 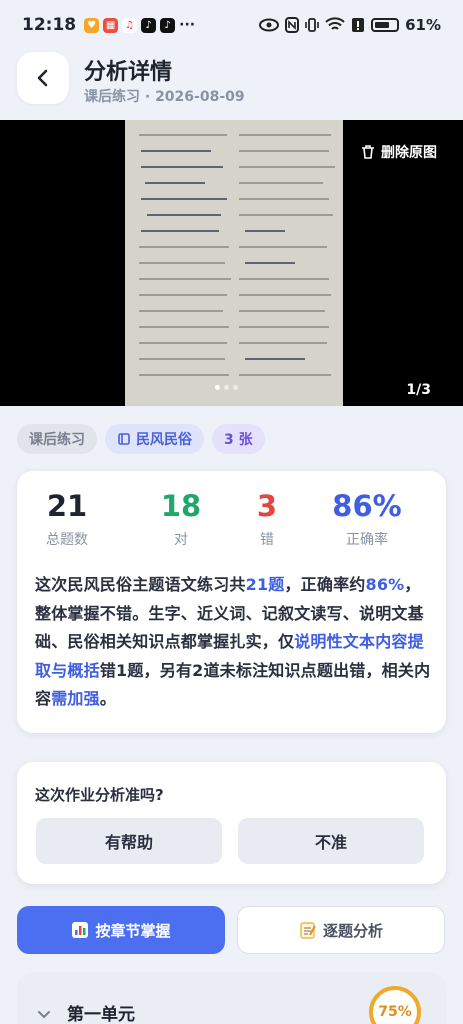 What do you see at coordinates (164, 440) in the screenshot?
I see `tag-topic-label: 民风民俗` at bounding box center [164, 440].